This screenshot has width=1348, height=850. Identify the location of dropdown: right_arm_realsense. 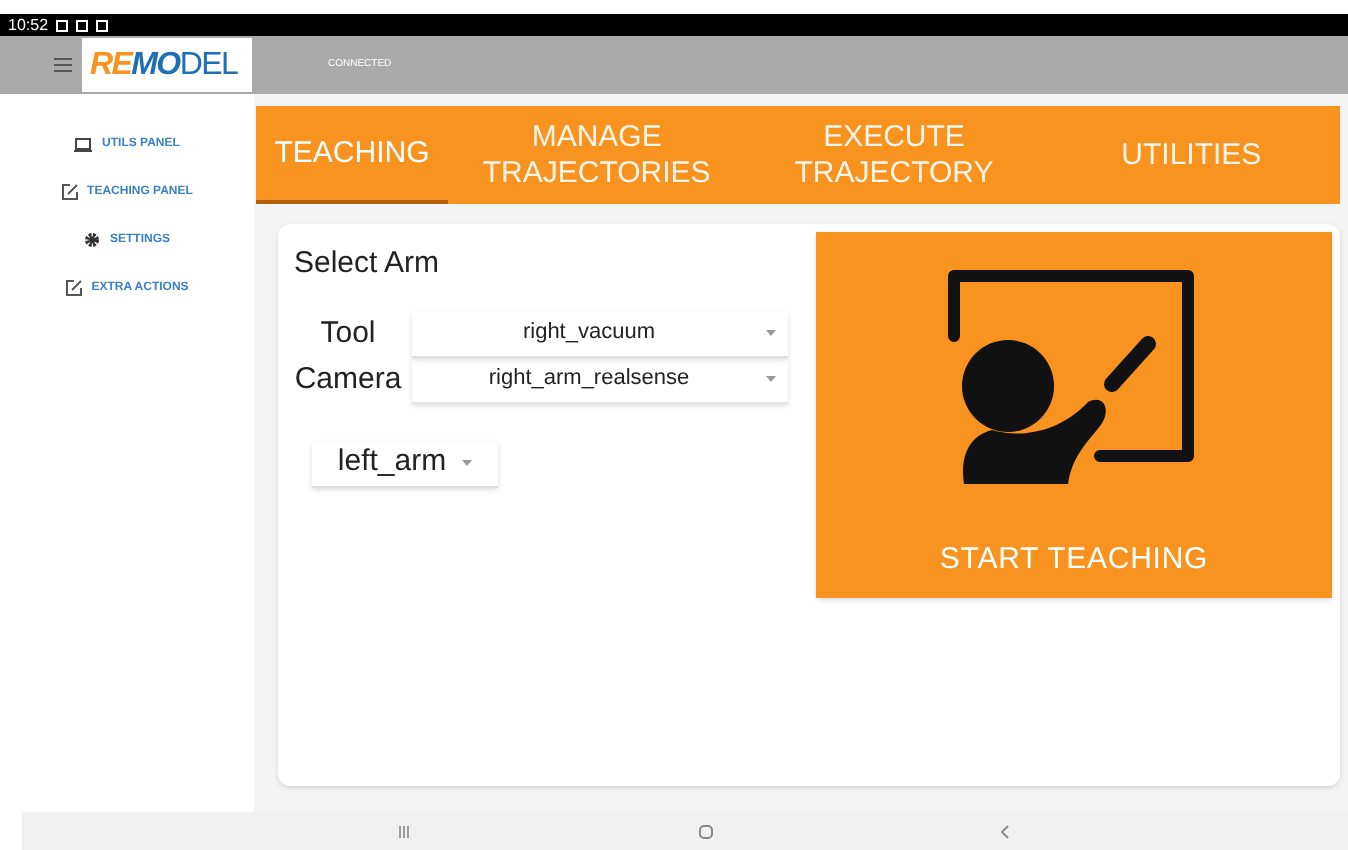
(600, 380).